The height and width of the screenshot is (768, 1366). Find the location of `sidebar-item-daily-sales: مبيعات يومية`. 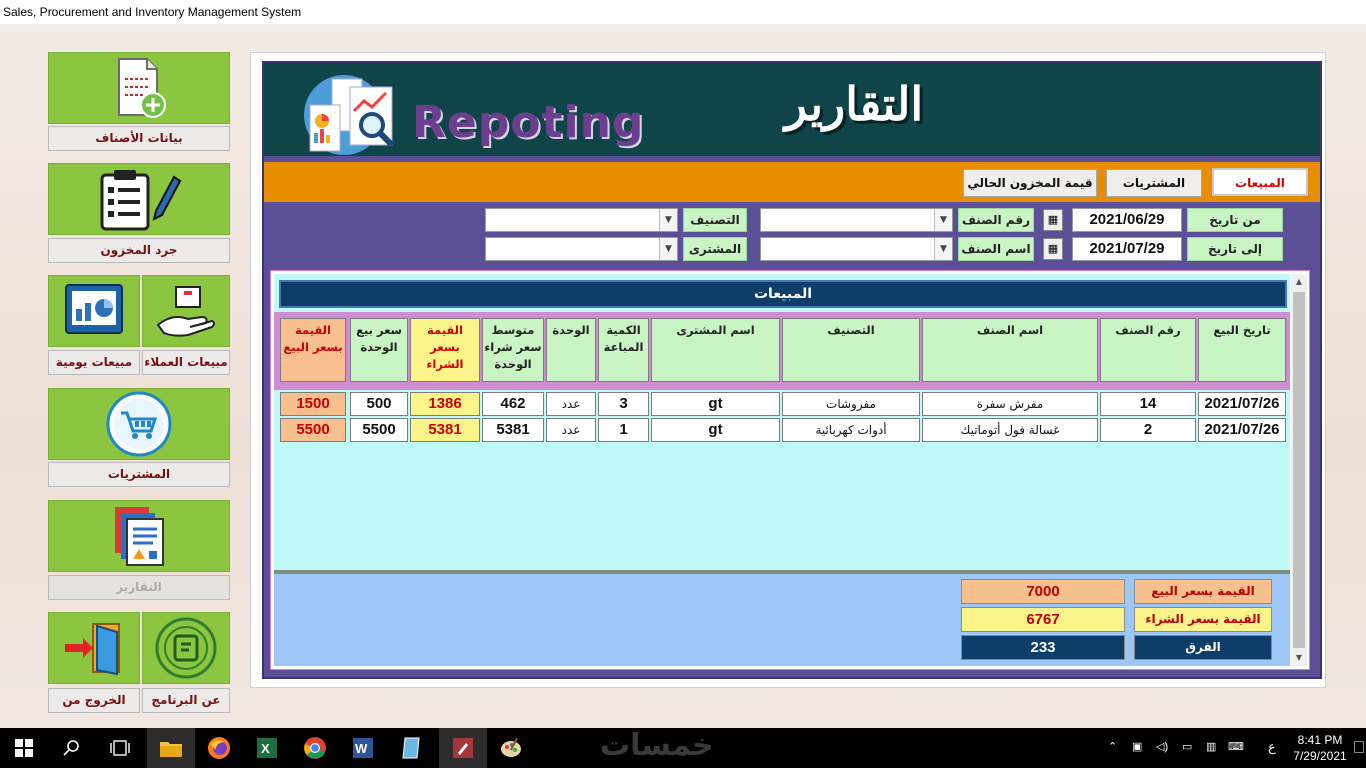

sidebar-item-daily-sales: مبيعات يومية is located at coordinates (94, 362).